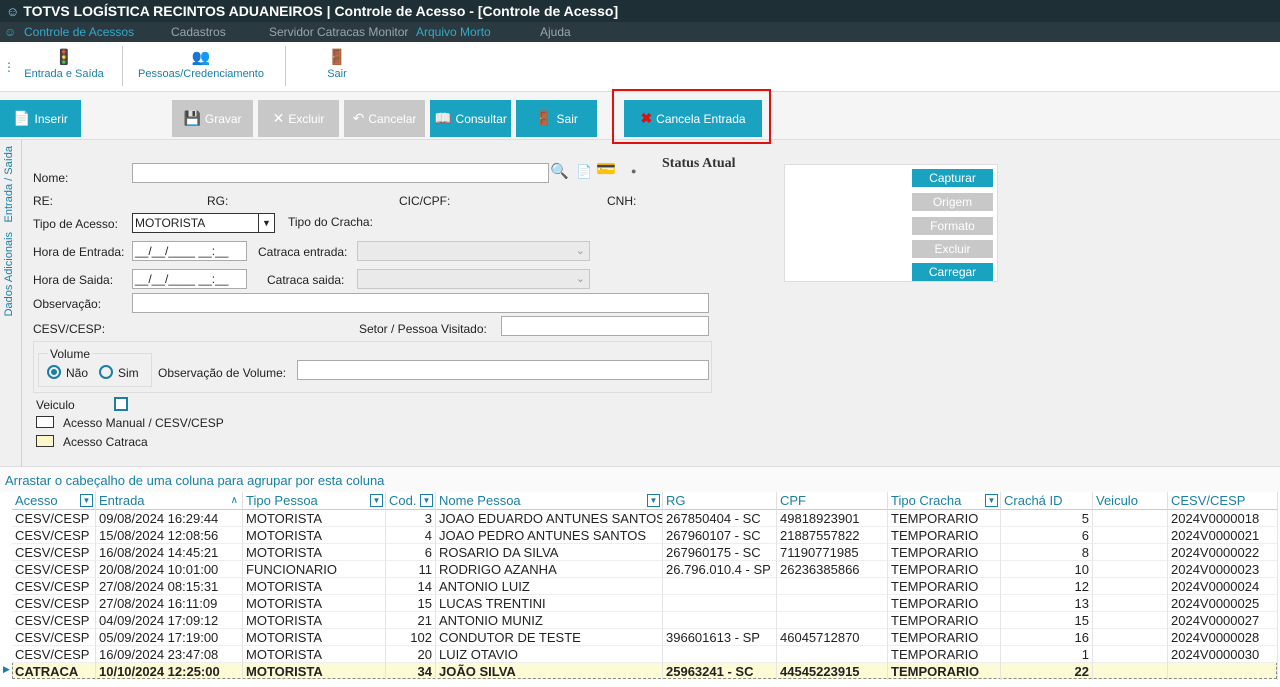 The height and width of the screenshot is (687, 1280). Describe the element at coordinates (420, 303) in the screenshot. I see `observacao-input` at that location.